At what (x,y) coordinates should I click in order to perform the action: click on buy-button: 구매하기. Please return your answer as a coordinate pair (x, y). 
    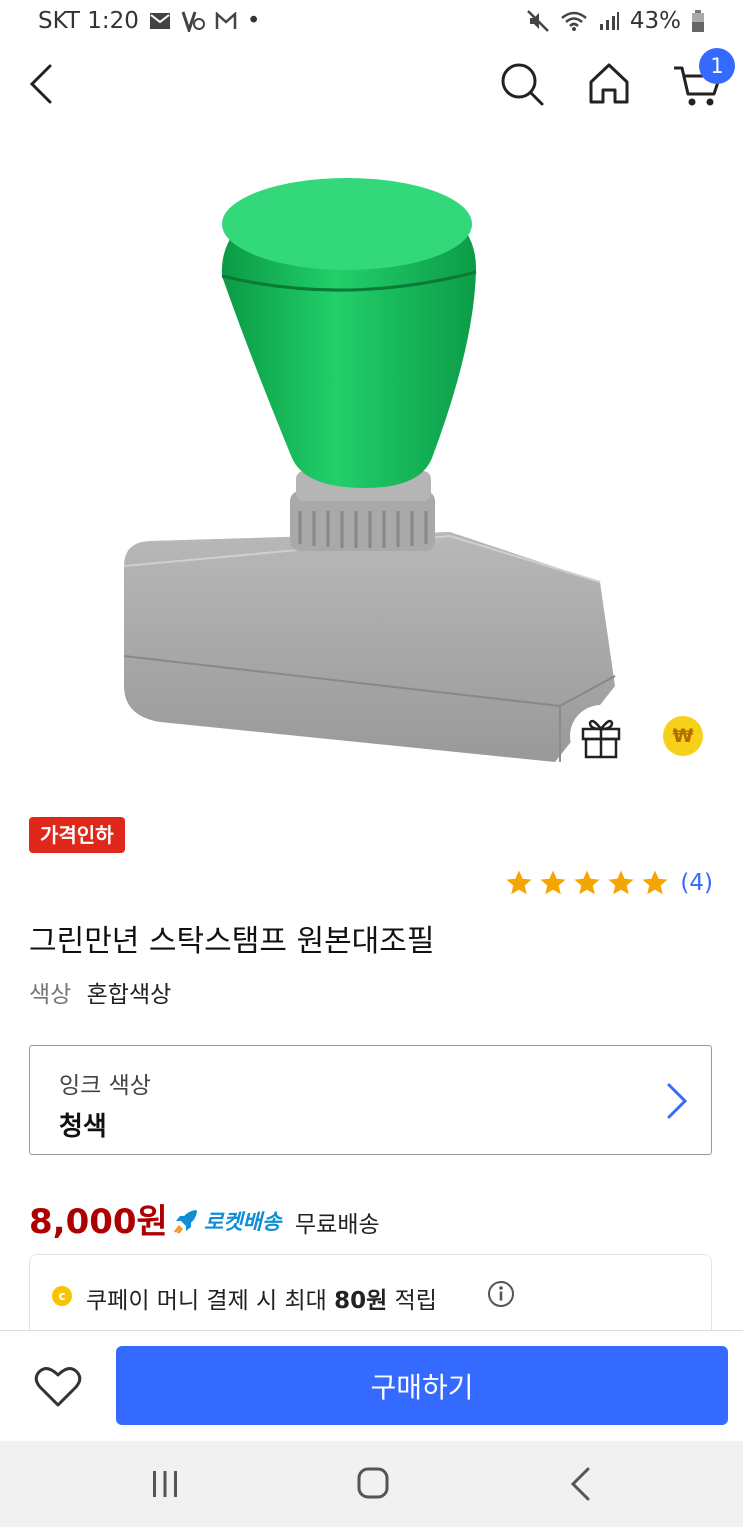
    Looking at the image, I should click on (422, 1385).